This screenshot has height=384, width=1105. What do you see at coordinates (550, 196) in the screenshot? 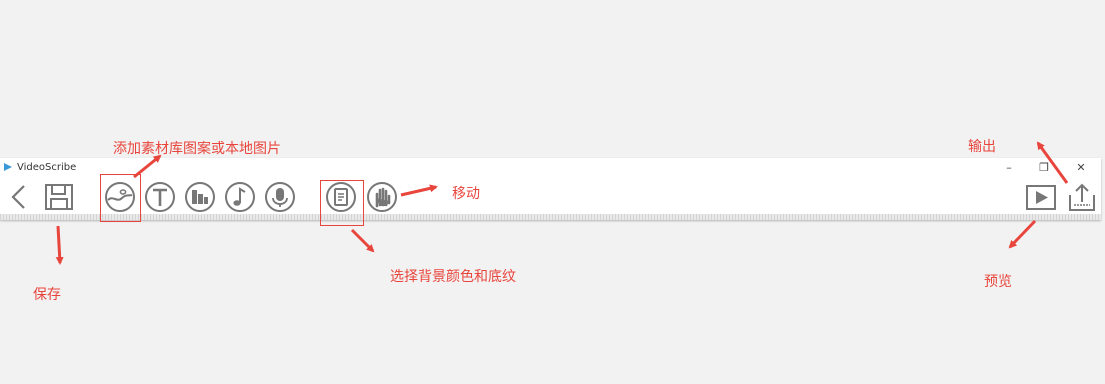
I see `main-toolbar` at bounding box center [550, 196].